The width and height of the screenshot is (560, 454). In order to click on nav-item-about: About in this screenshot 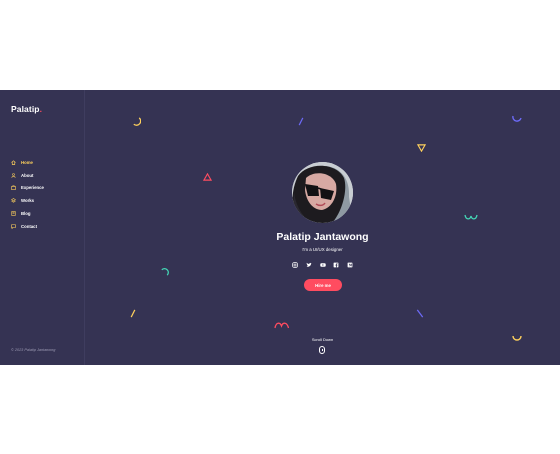, I will do `click(27, 175)`.